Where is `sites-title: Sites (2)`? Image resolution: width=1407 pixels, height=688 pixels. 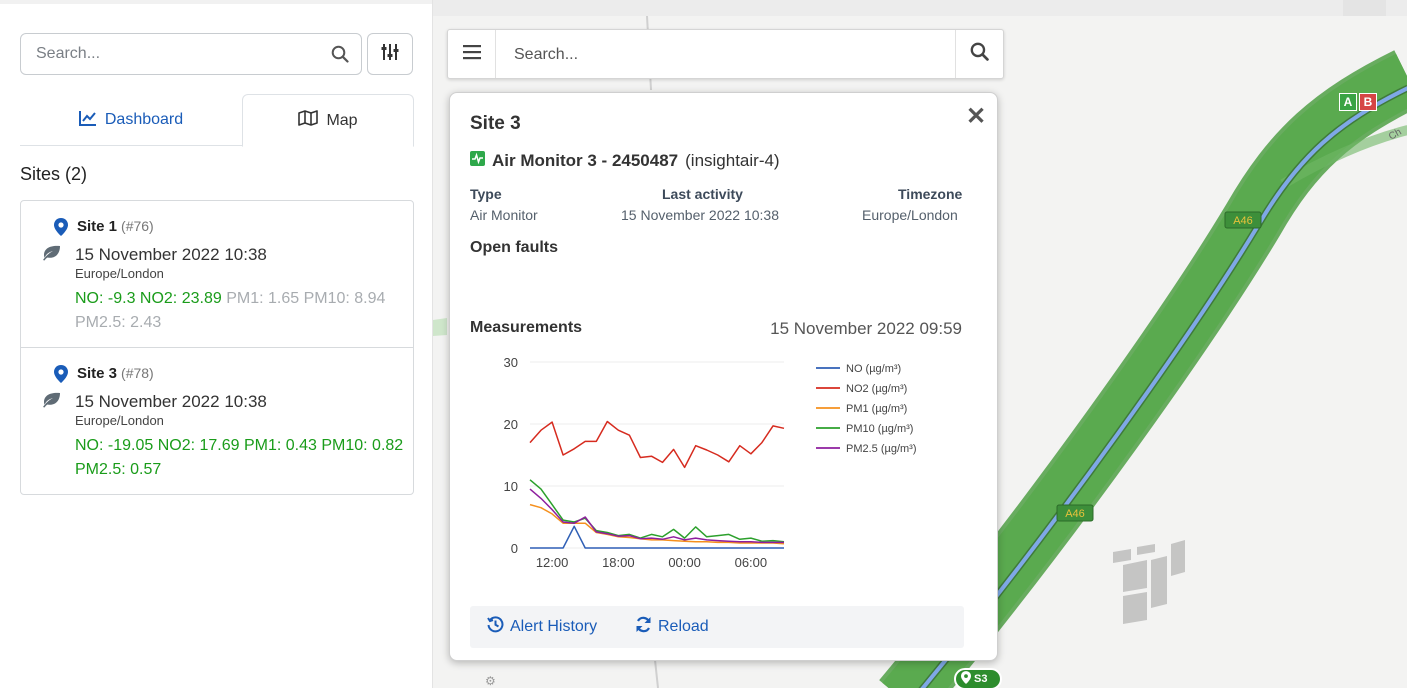
sites-title: Sites (2) is located at coordinates (54, 174).